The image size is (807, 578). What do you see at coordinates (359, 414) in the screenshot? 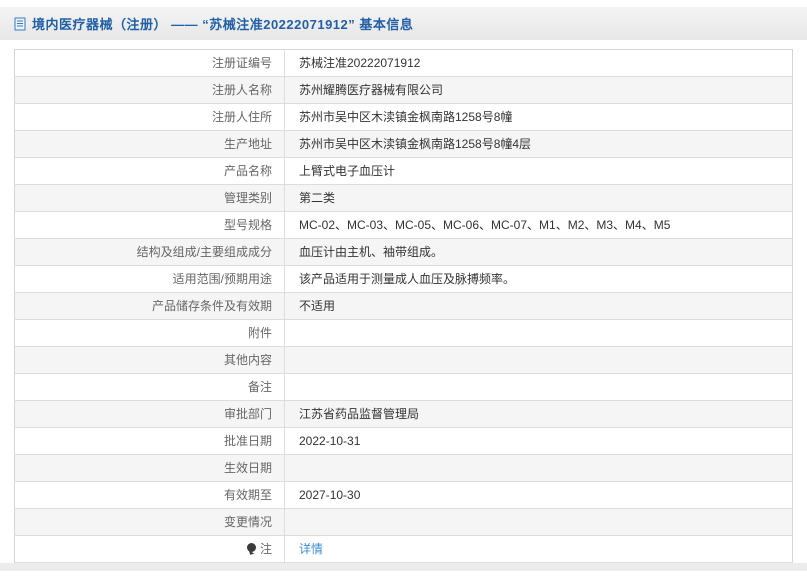
I see `row-value-text: 江苏省药品监督管理局` at bounding box center [359, 414].